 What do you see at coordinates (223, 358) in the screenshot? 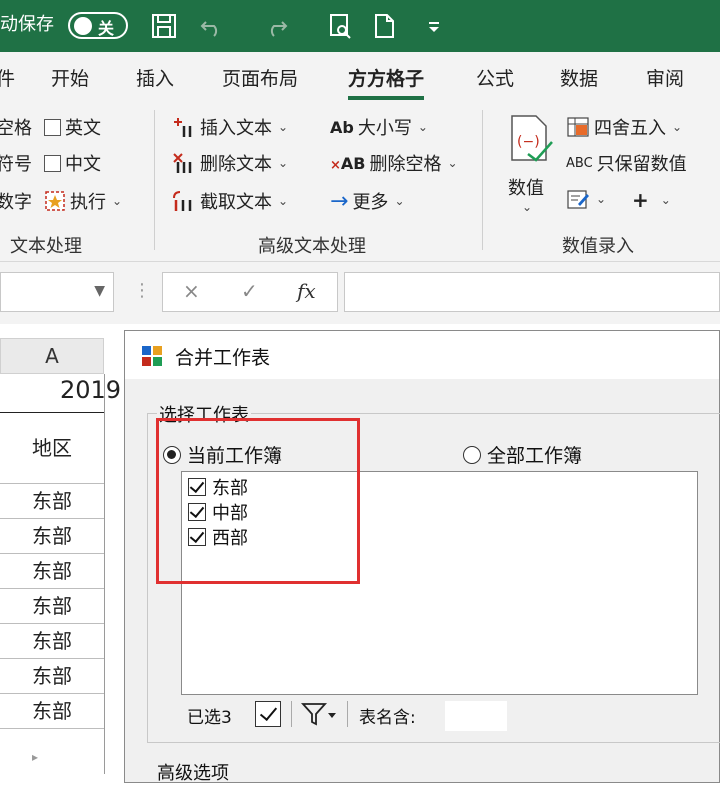
I see `dialog-title: 合并工作表` at bounding box center [223, 358].